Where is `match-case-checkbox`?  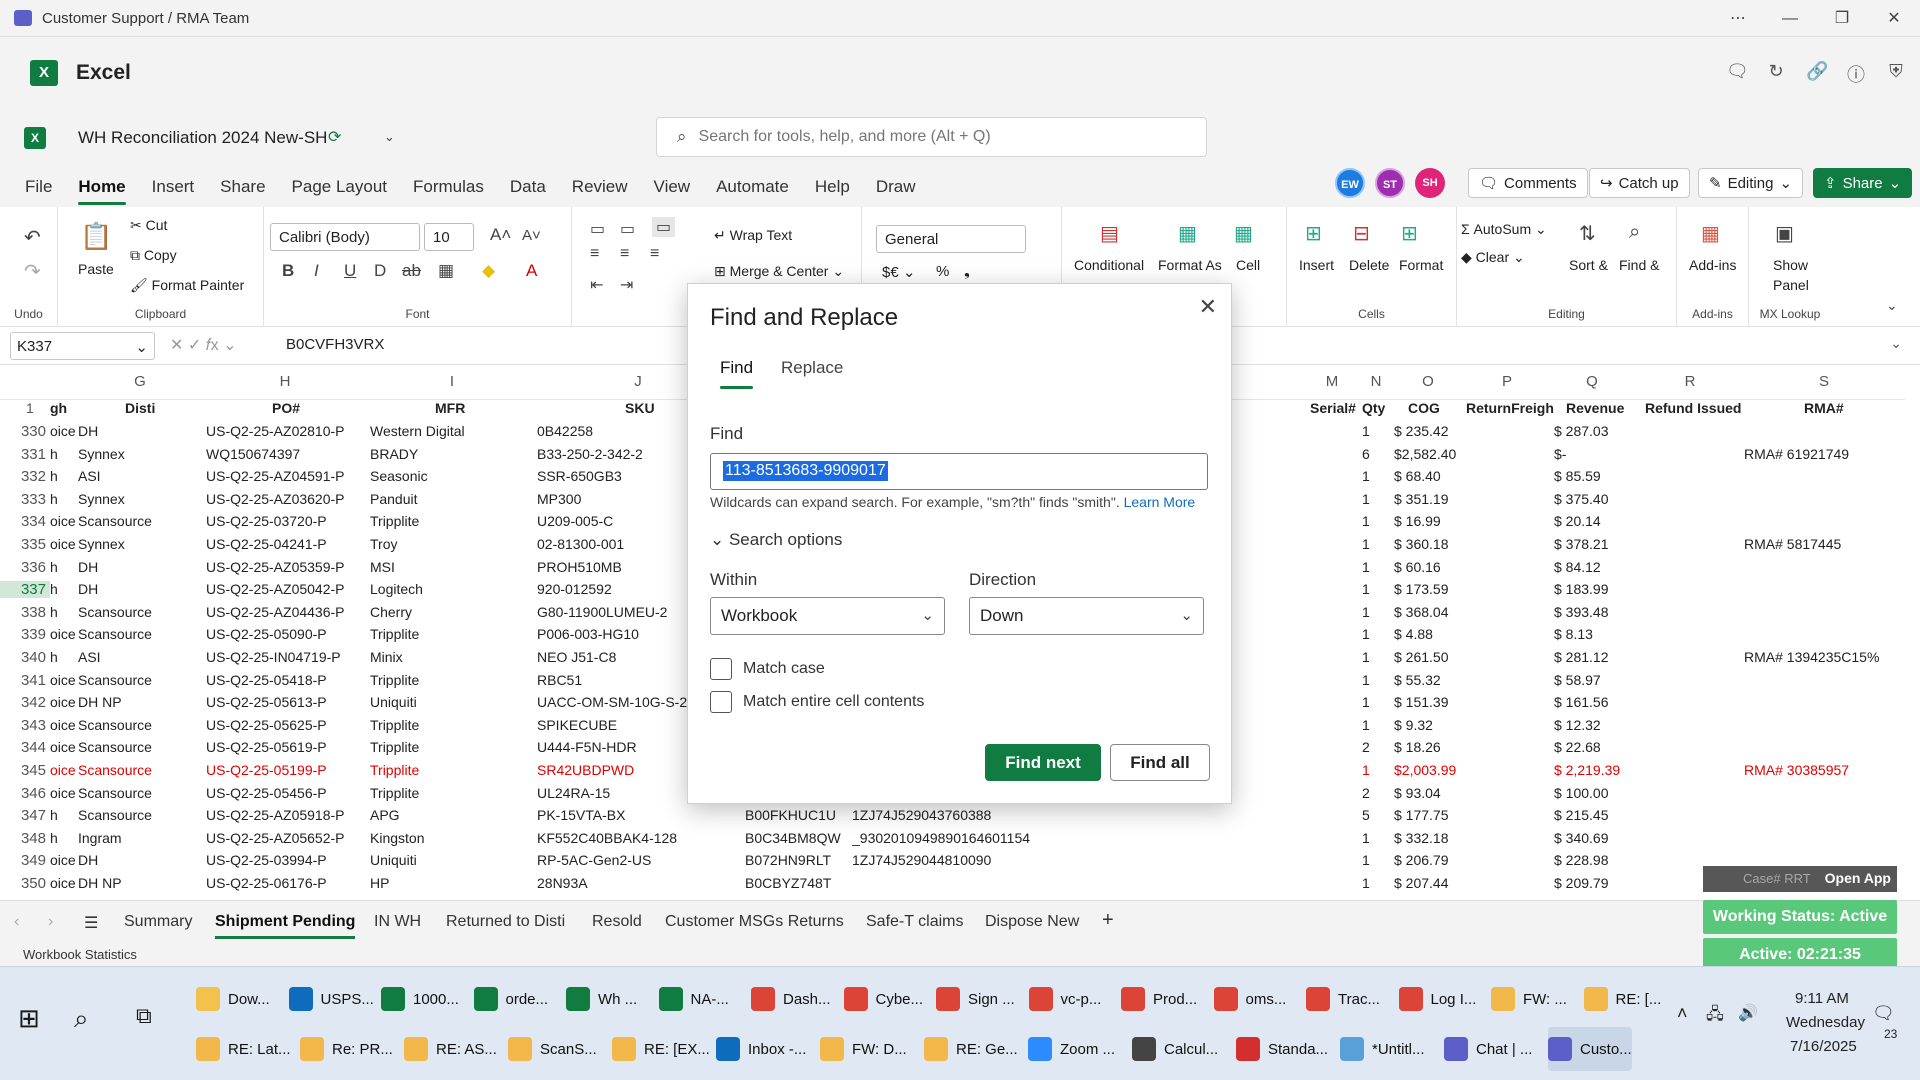 match-case-checkbox is located at coordinates (721, 669).